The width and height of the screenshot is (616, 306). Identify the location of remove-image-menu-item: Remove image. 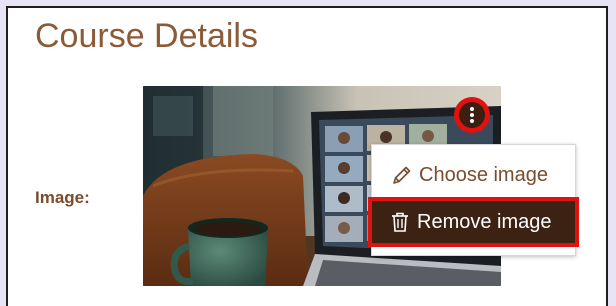
(473, 222).